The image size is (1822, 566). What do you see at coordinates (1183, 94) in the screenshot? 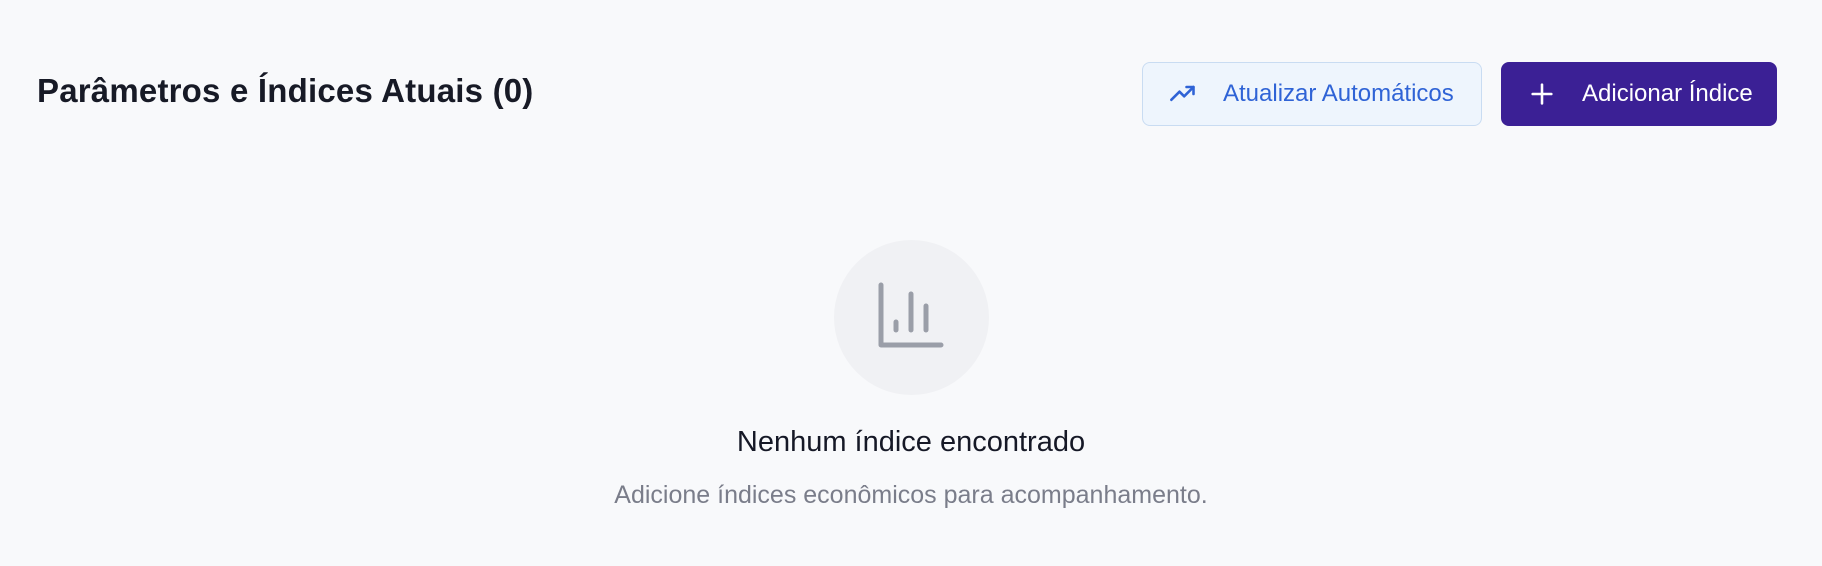
I see `trending-up-icon` at bounding box center [1183, 94].